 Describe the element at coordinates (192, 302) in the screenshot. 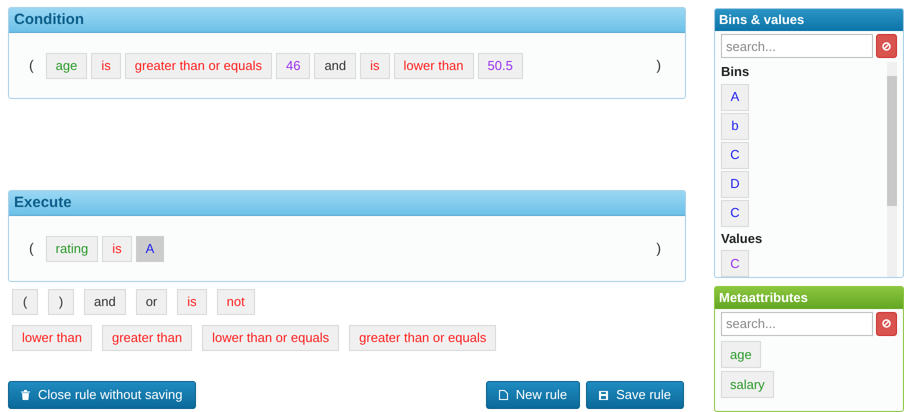

I see `palette-chip: is` at that location.